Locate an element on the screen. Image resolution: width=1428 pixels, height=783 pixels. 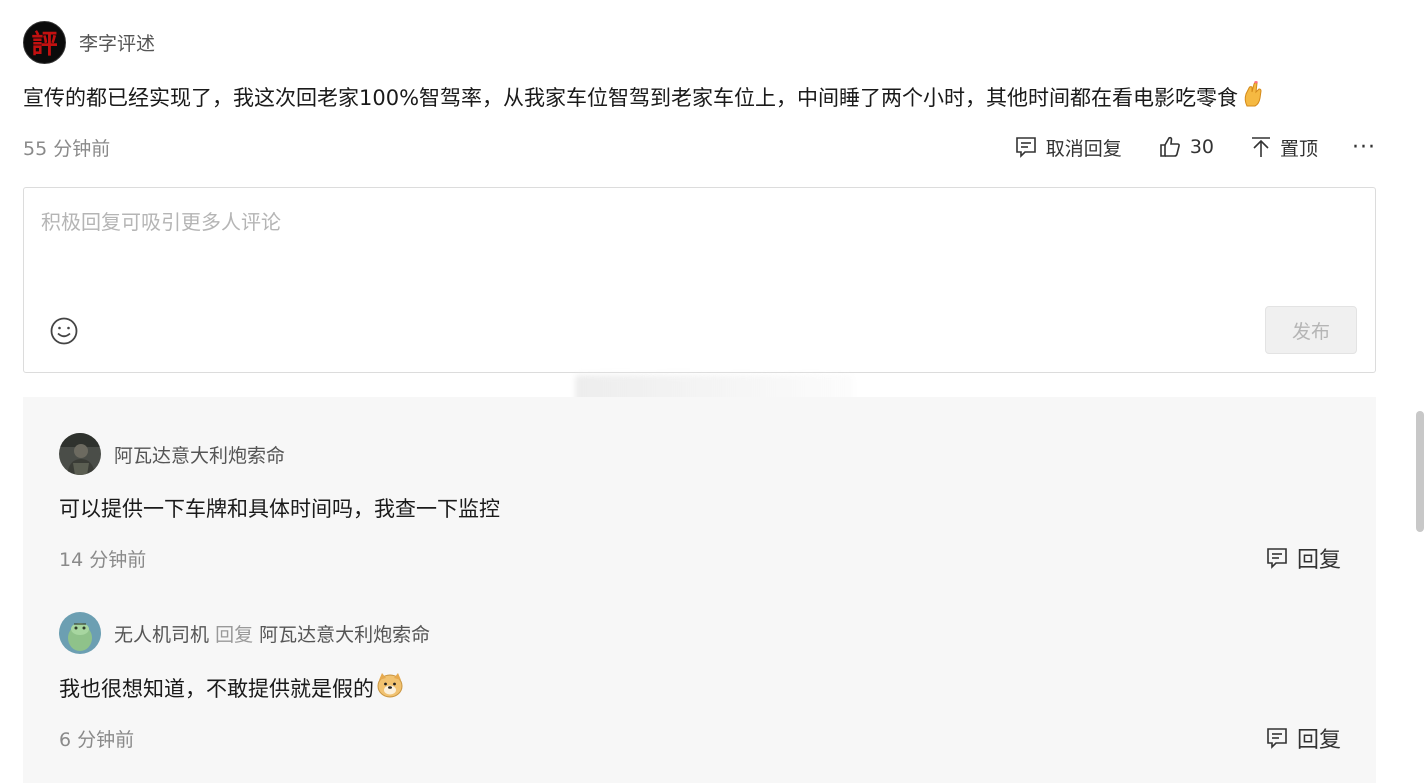
cancel-reply-button: 取消回复 is located at coordinates (1068, 147).